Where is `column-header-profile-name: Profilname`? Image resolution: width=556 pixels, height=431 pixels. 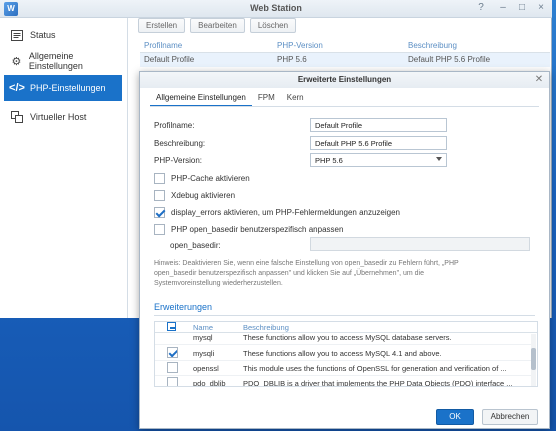
column-header-profile-name: Profilname is located at coordinates (163, 45).